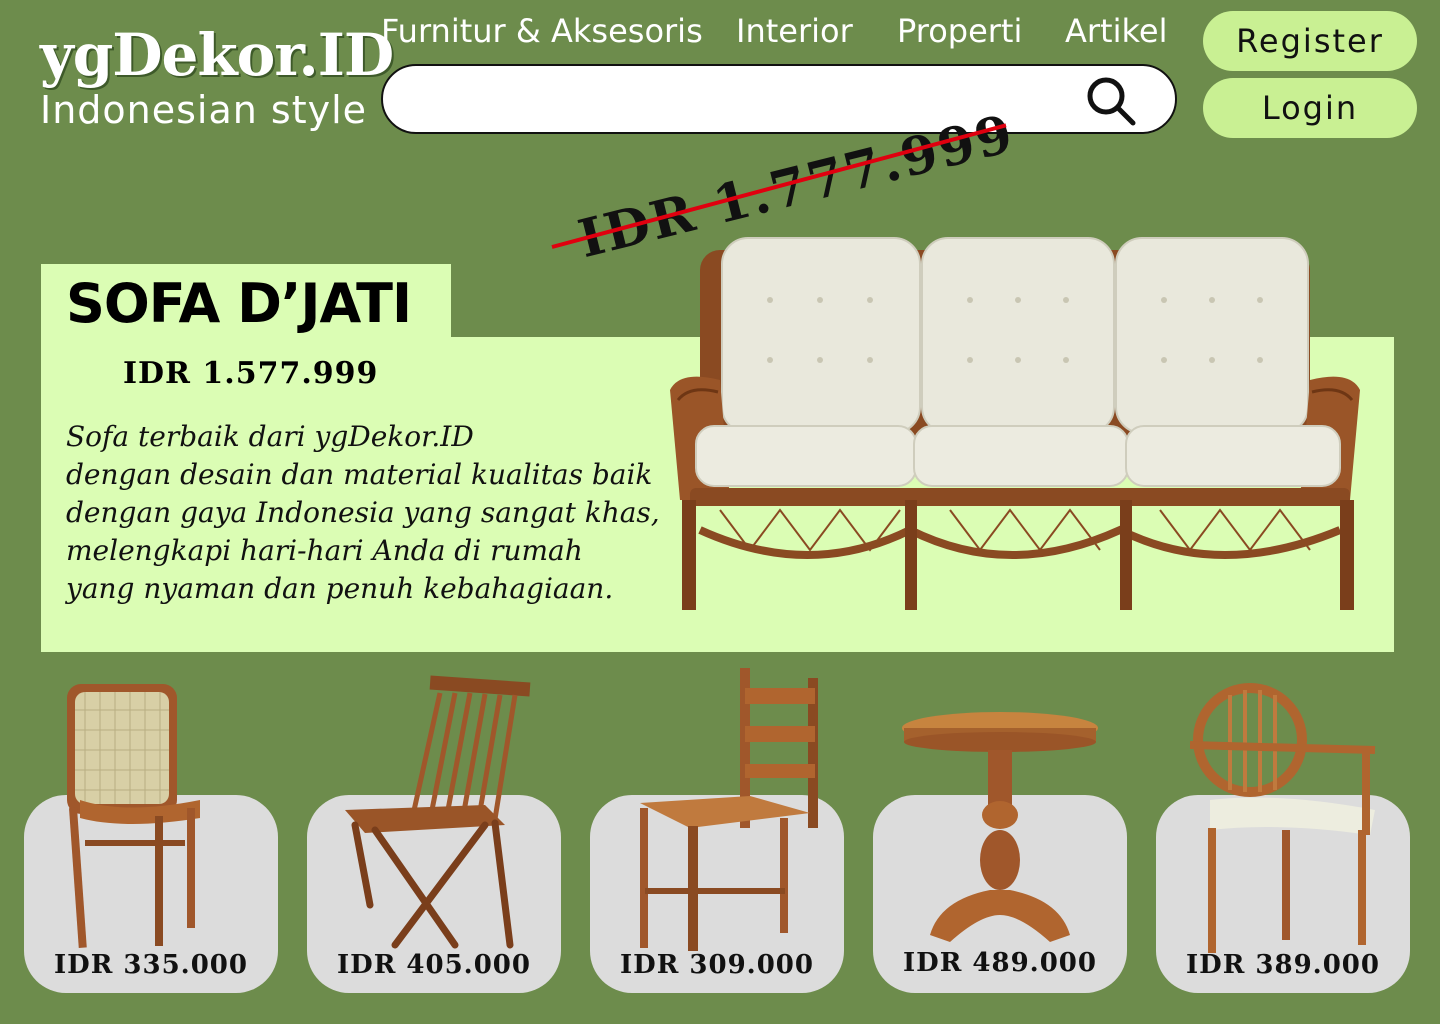 This screenshot has width=1440, height=1024. I want to click on hero-description-line: melengkapi hari-hari Anda di rumah, so click(324, 550).